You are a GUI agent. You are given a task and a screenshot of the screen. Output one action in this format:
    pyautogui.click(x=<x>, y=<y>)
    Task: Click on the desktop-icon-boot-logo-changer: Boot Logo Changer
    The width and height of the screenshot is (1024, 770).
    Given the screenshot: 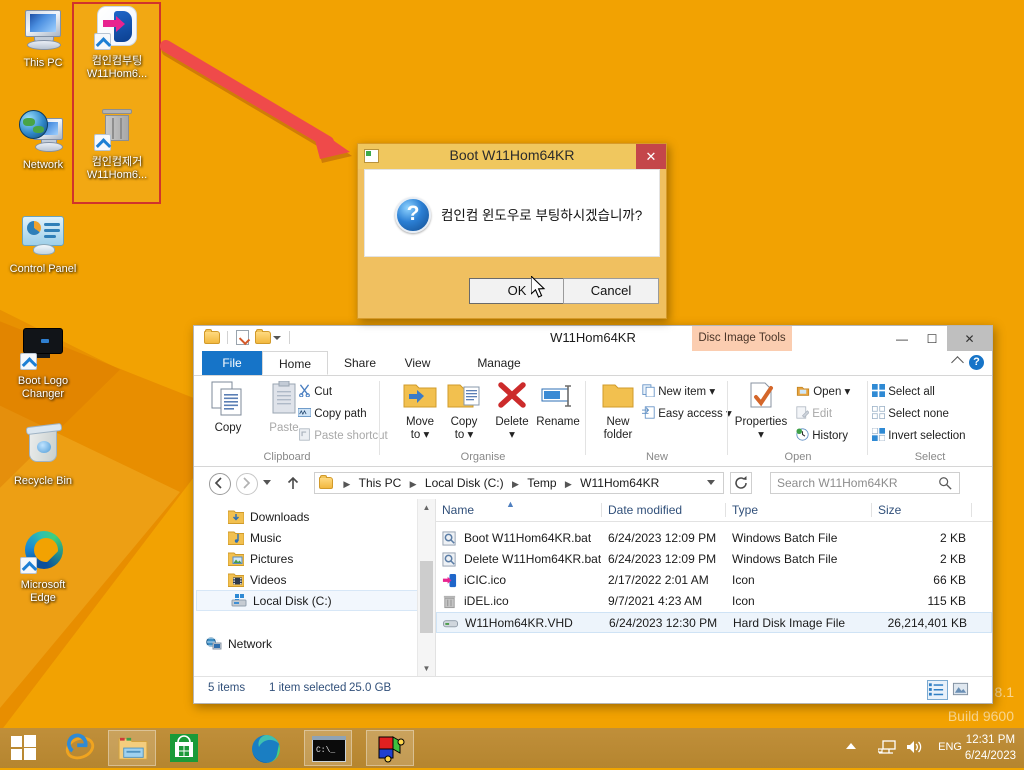 What is the action you would take?
    pyautogui.click(x=43, y=362)
    